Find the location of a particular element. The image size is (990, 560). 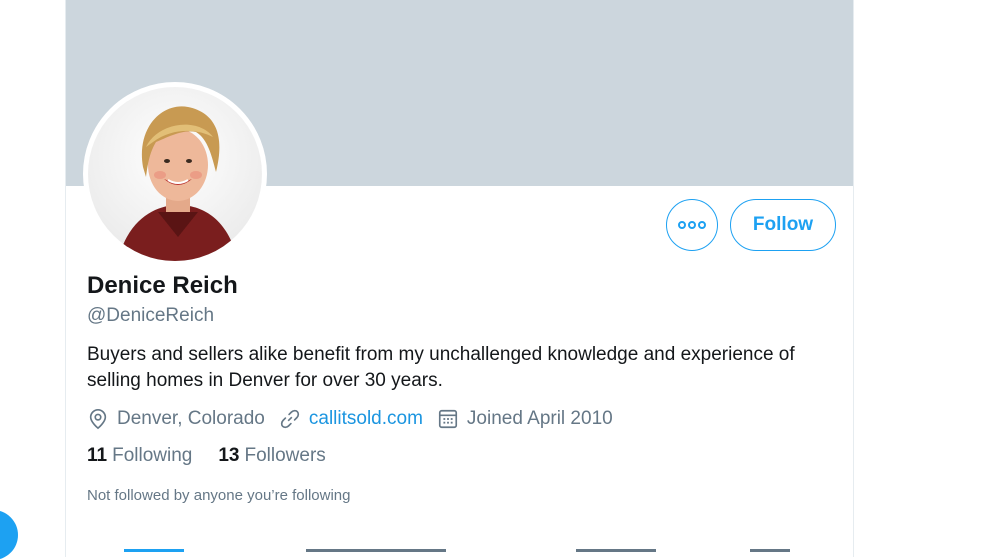

more-icon is located at coordinates (692, 225).